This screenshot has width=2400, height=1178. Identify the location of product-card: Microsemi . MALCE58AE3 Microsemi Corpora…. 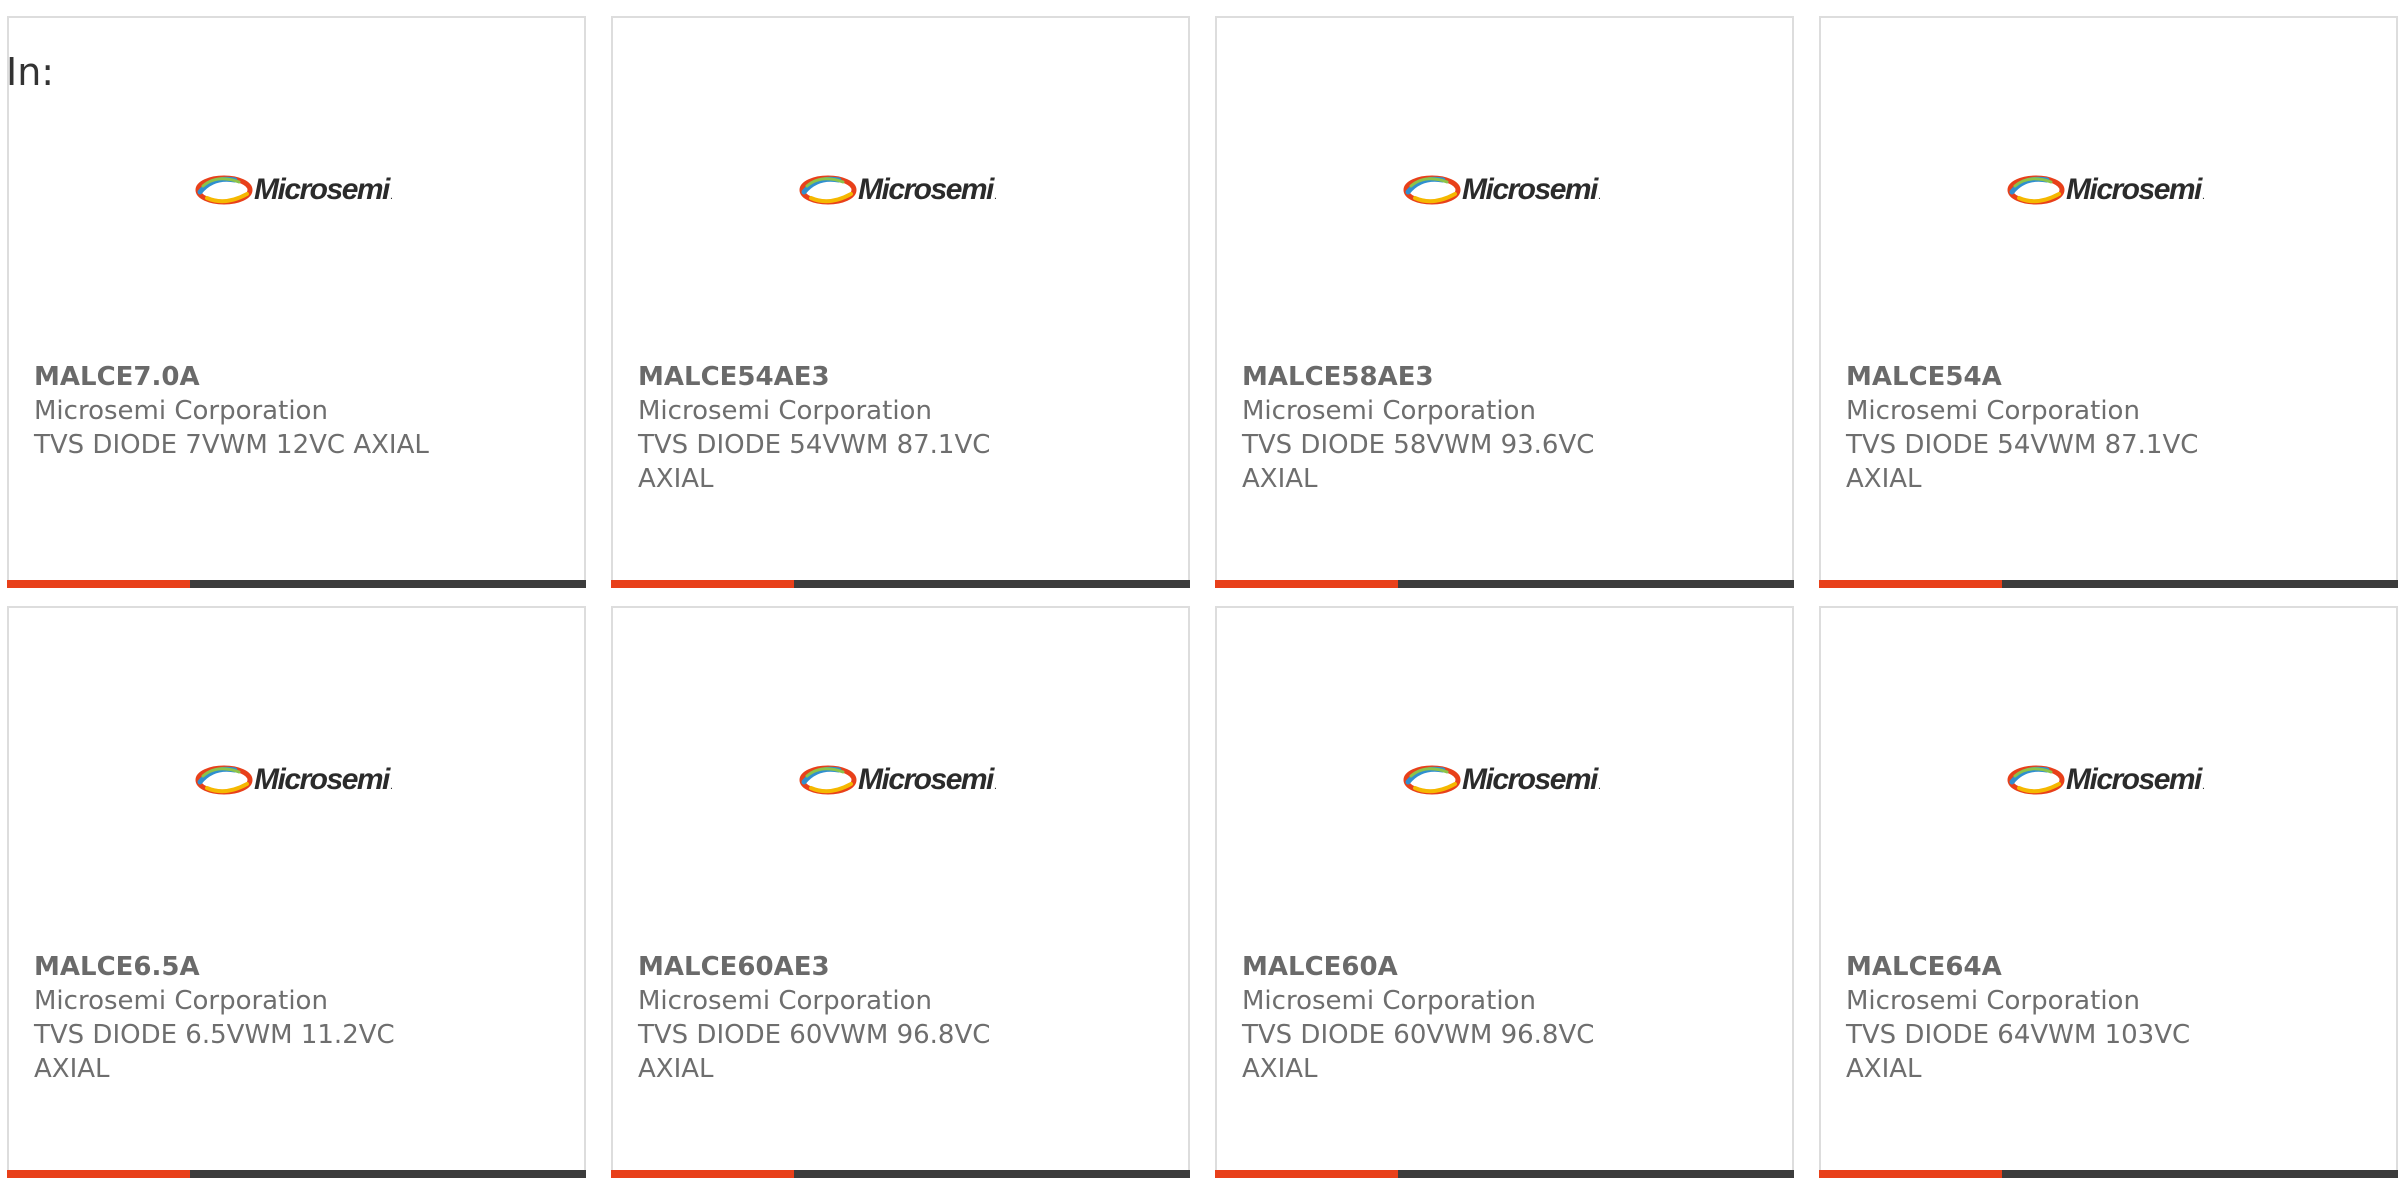
(1504, 302).